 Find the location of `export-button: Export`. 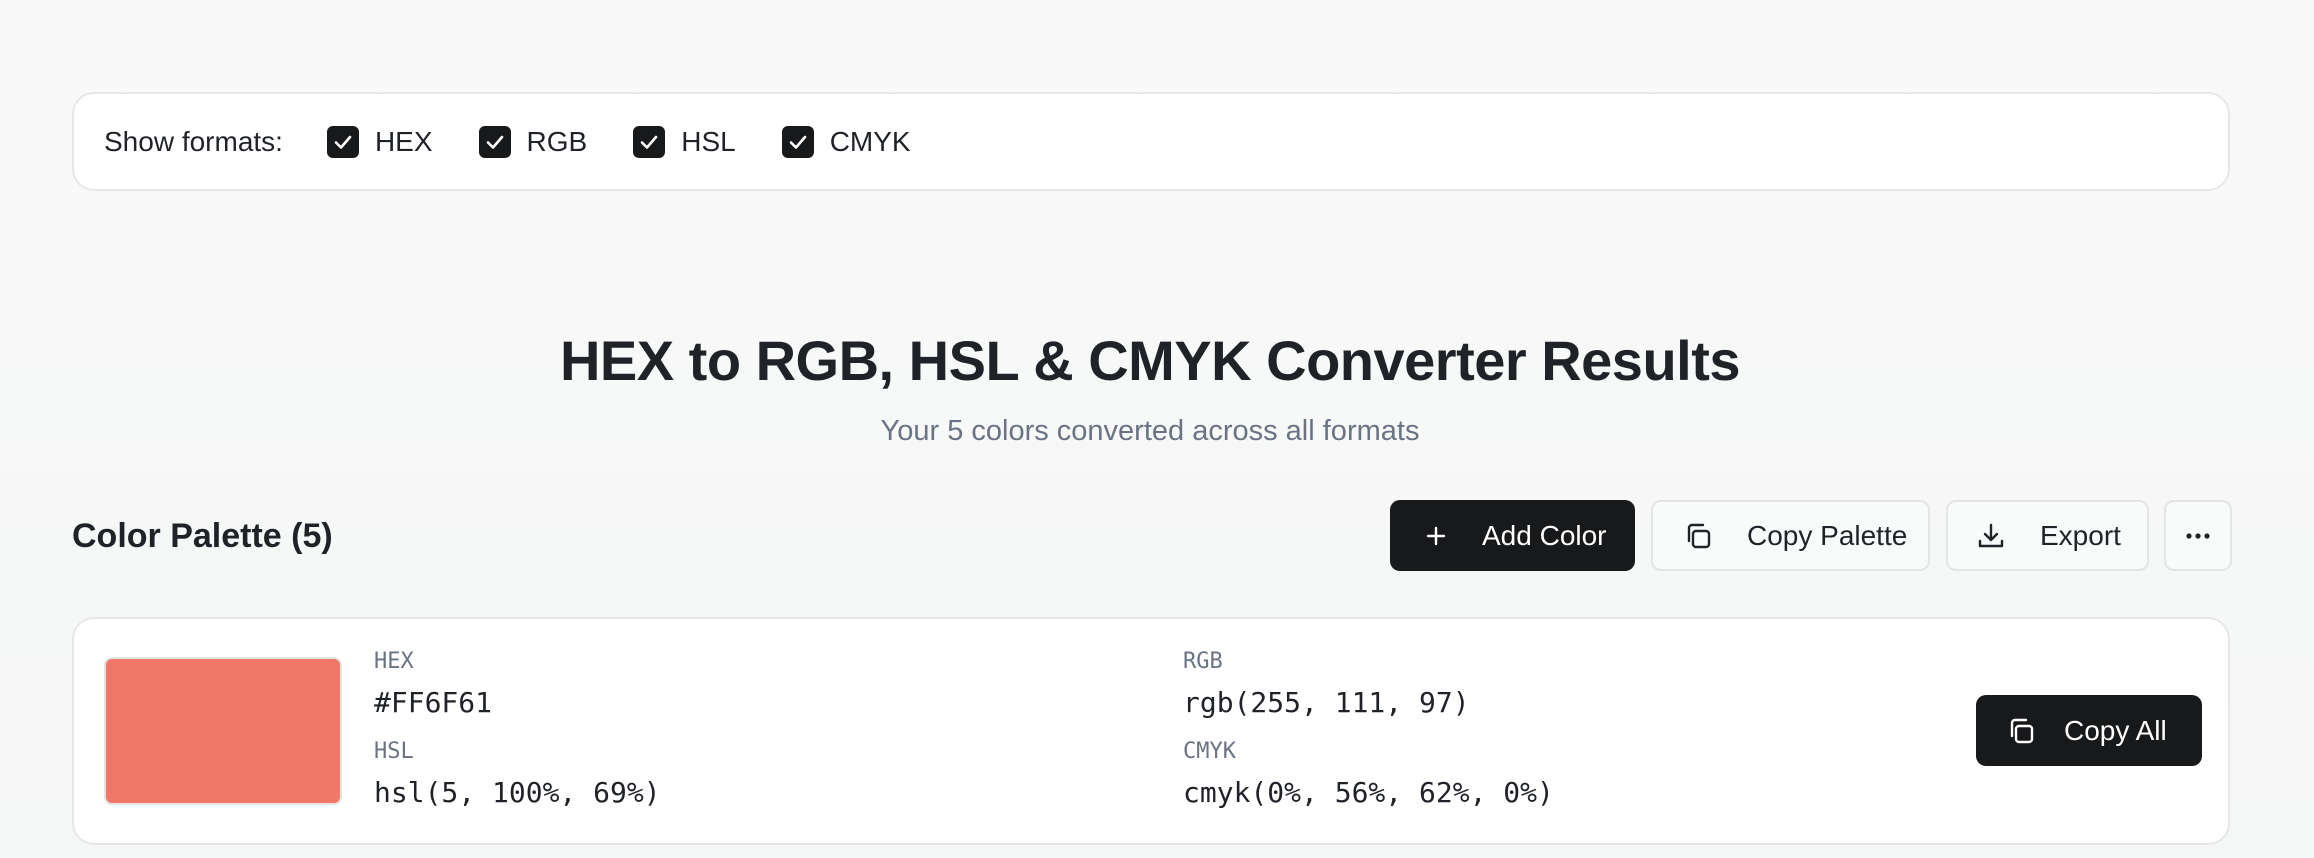

export-button: Export is located at coordinates (2047, 535).